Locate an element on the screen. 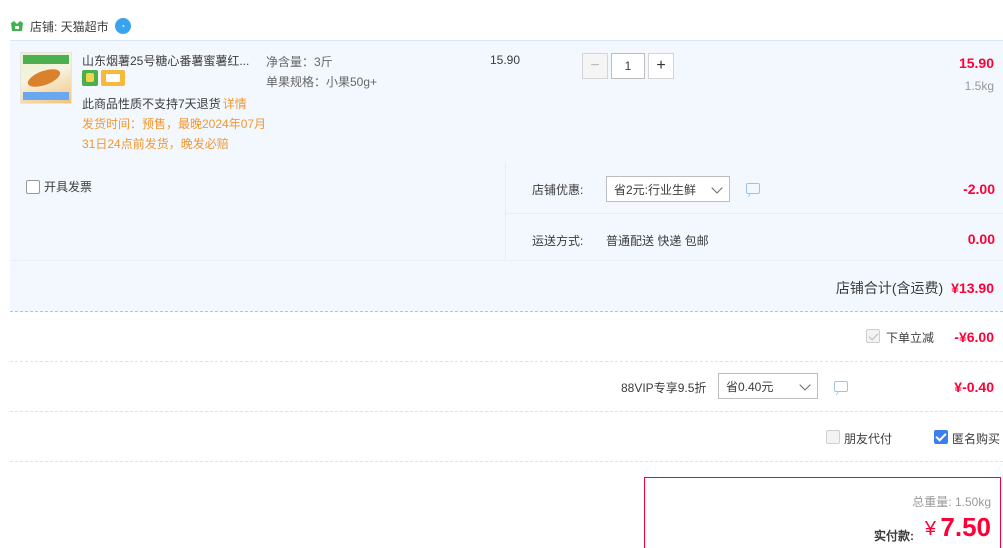 Image resolution: width=1003 pixels, height=548 pixels. shop-discount-label: 店铺优惠: is located at coordinates (558, 190).